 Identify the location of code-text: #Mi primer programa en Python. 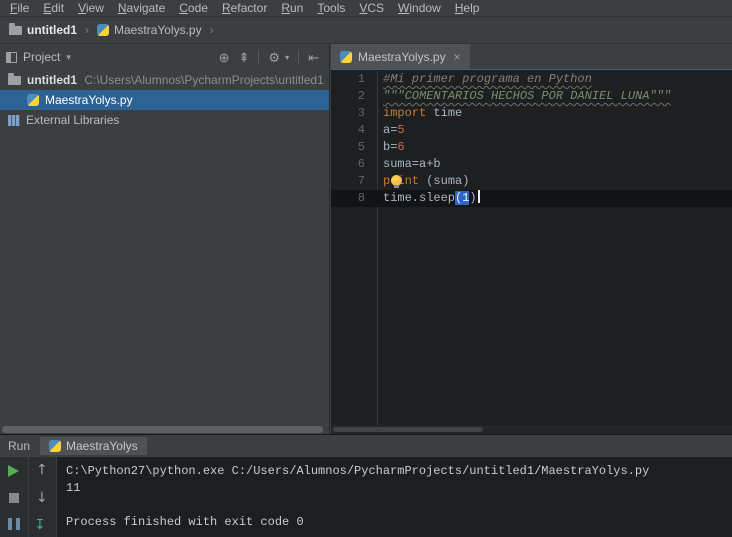
(478, 79).